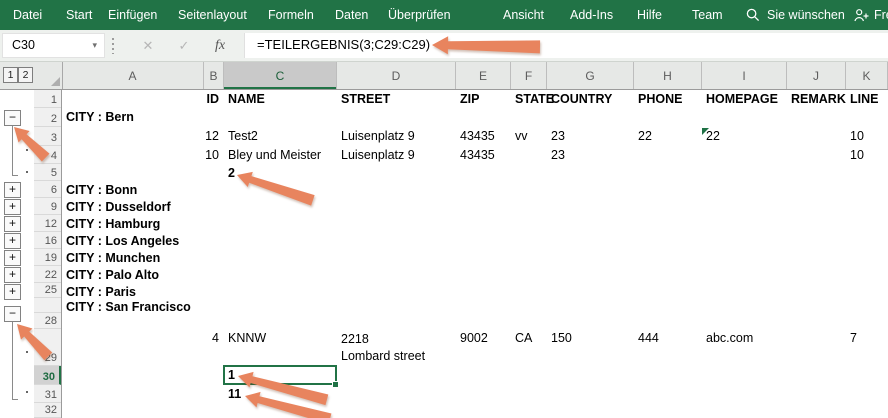 This screenshot has height=418, width=888. What do you see at coordinates (867, 136) in the screenshot?
I see `cell-k3: 10` at bounding box center [867, 136].